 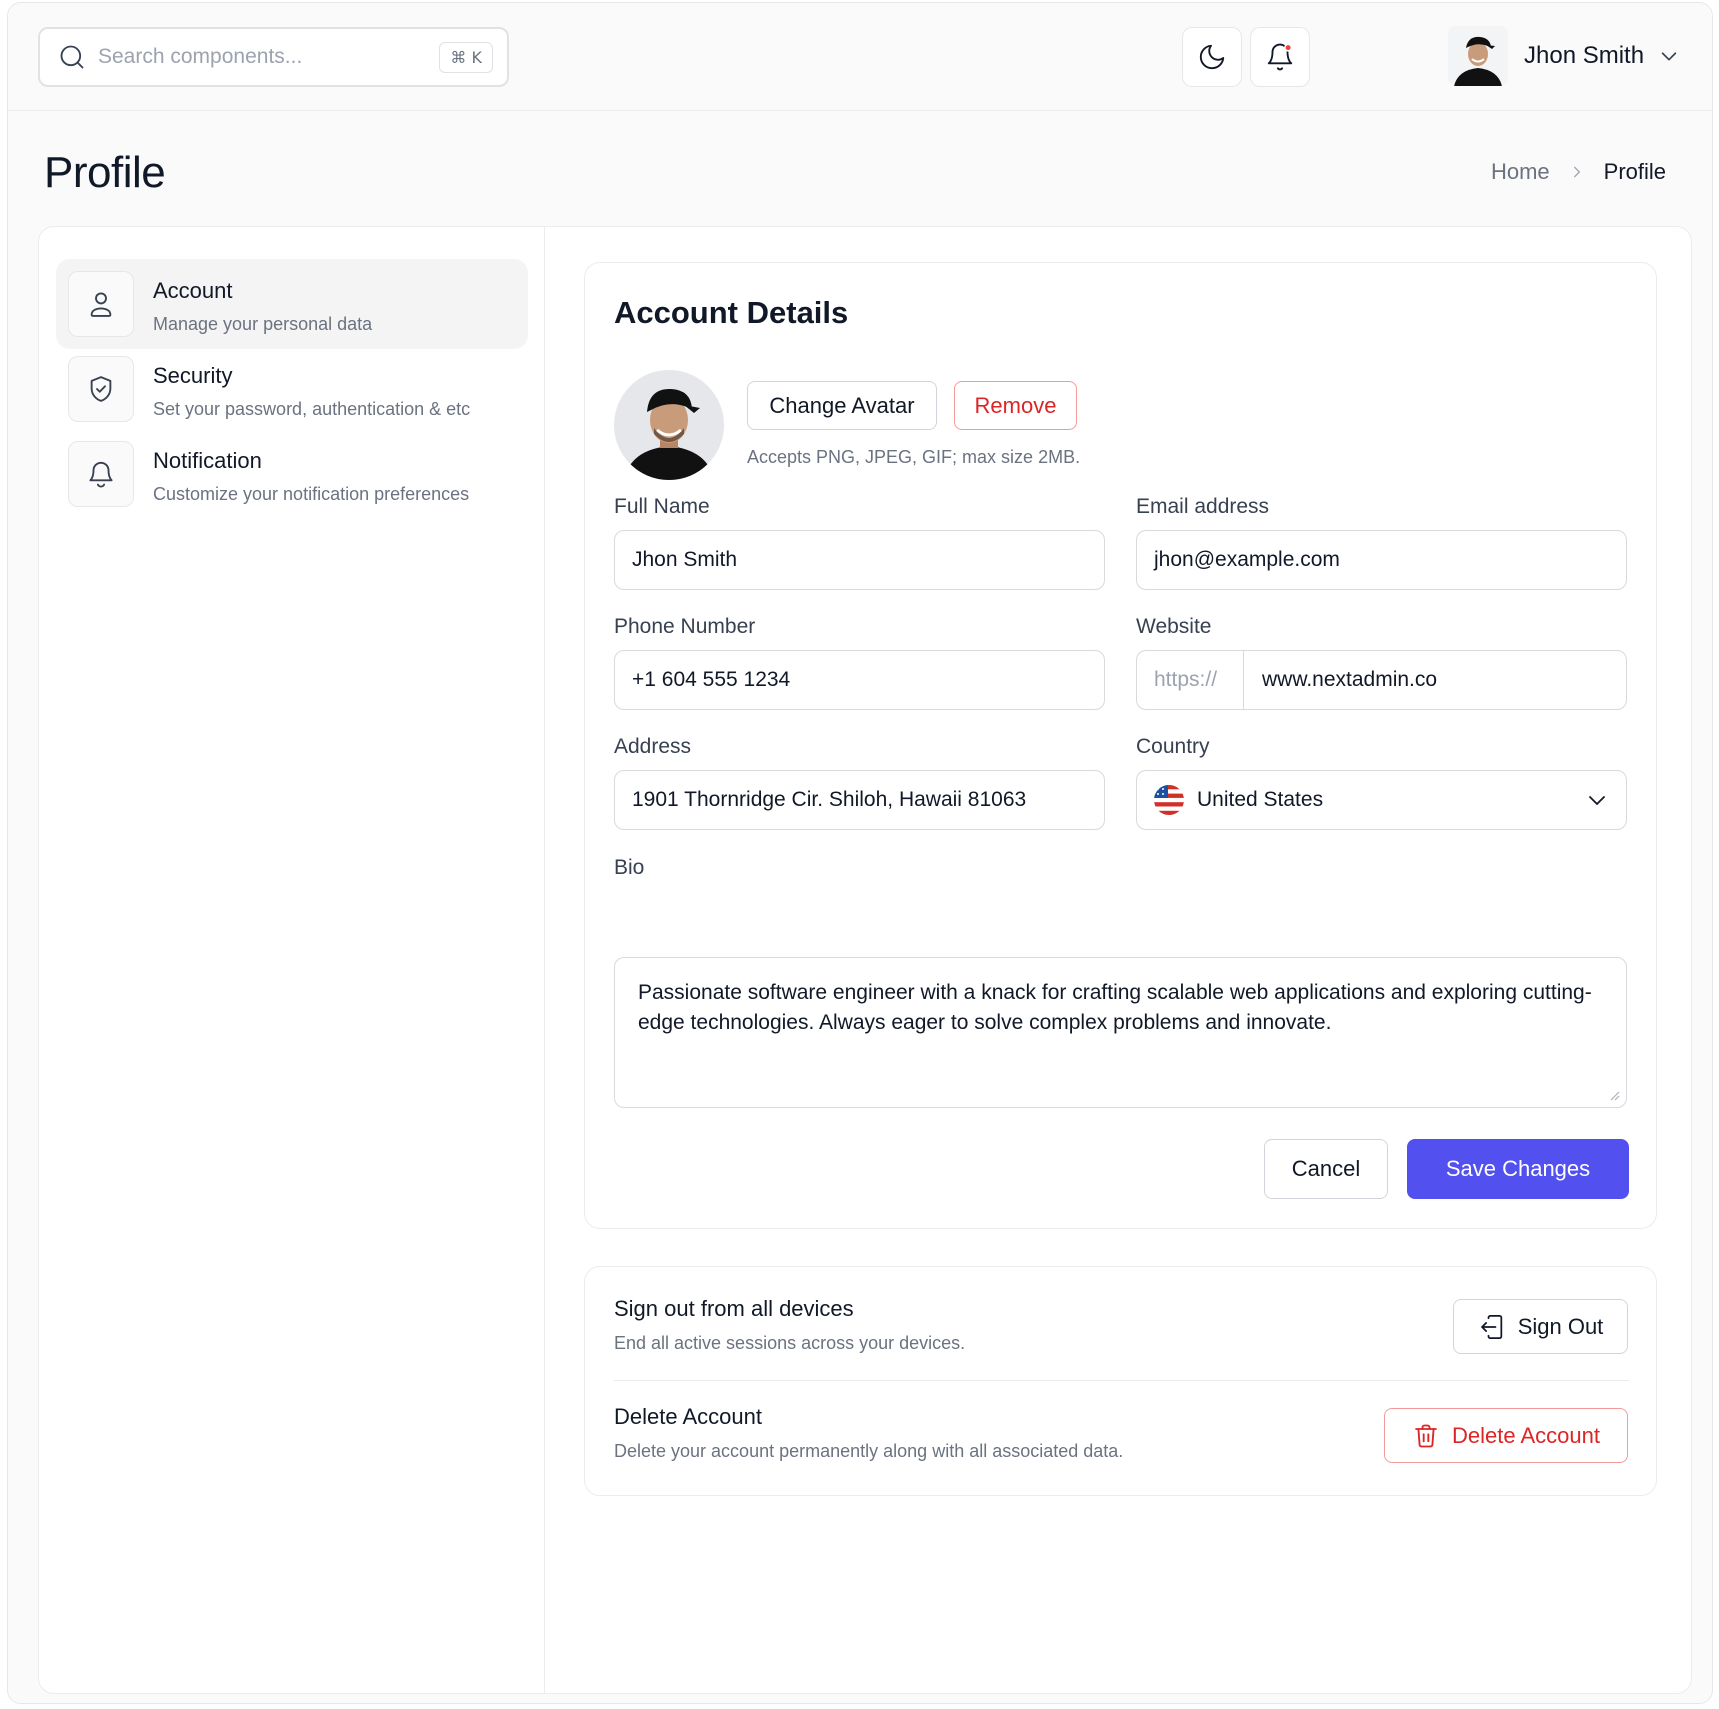 What do you see at coordinates (1169, 800) in the screenshot?
I see `us-flag-icon` at bounding box center [1169, 800].